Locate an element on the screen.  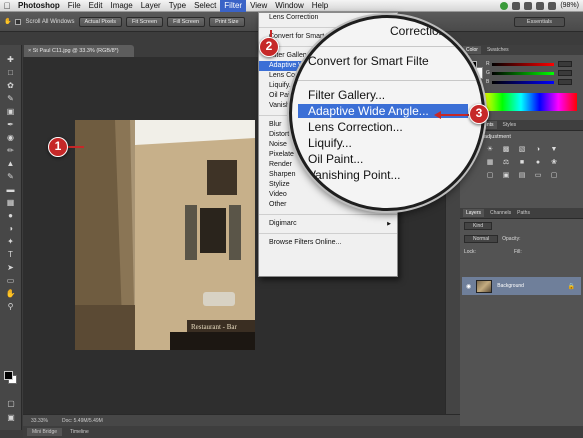
bluetooth-icon is located at coordinates (516, 5).